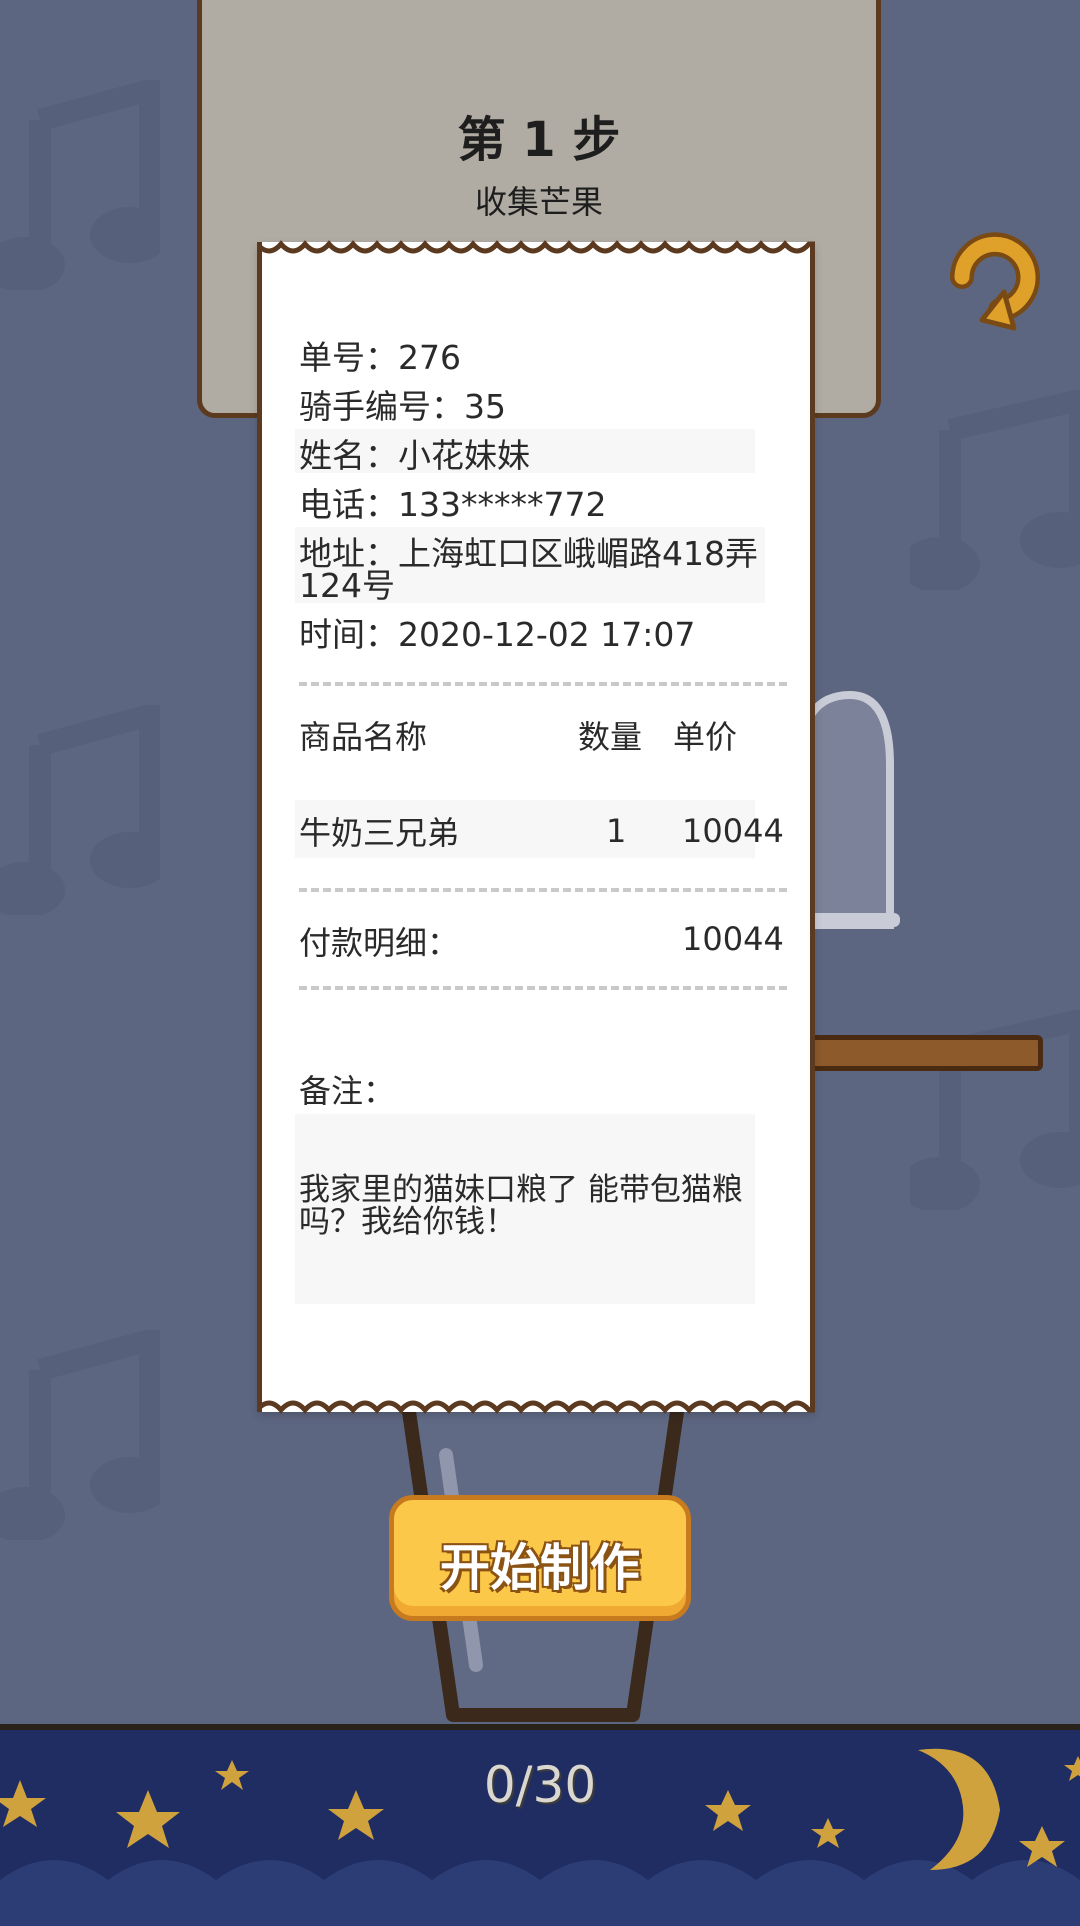 Image resolution: width=1080 pixels, height=1926 pixels. I want to click on start-making-button: 开始制作, so click(540, 1558).